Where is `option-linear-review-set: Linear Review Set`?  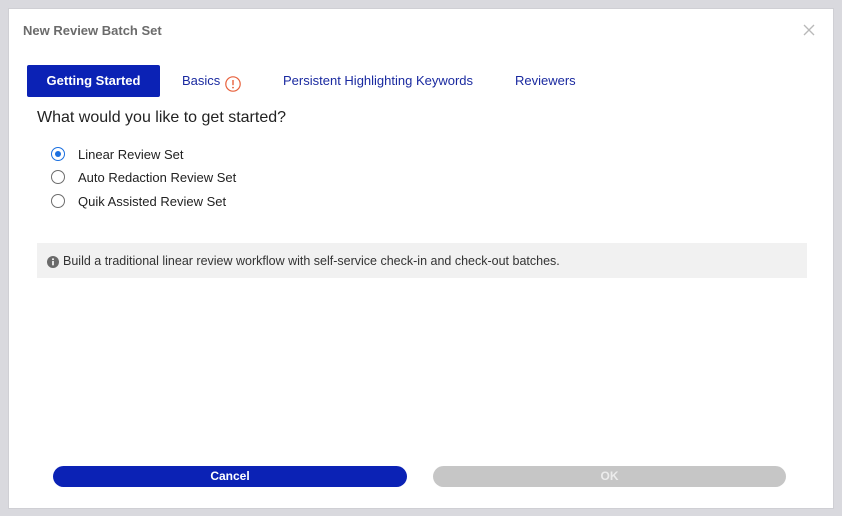 option-linear-review-set: Linear Review Set is located at coordinates (117, 154).